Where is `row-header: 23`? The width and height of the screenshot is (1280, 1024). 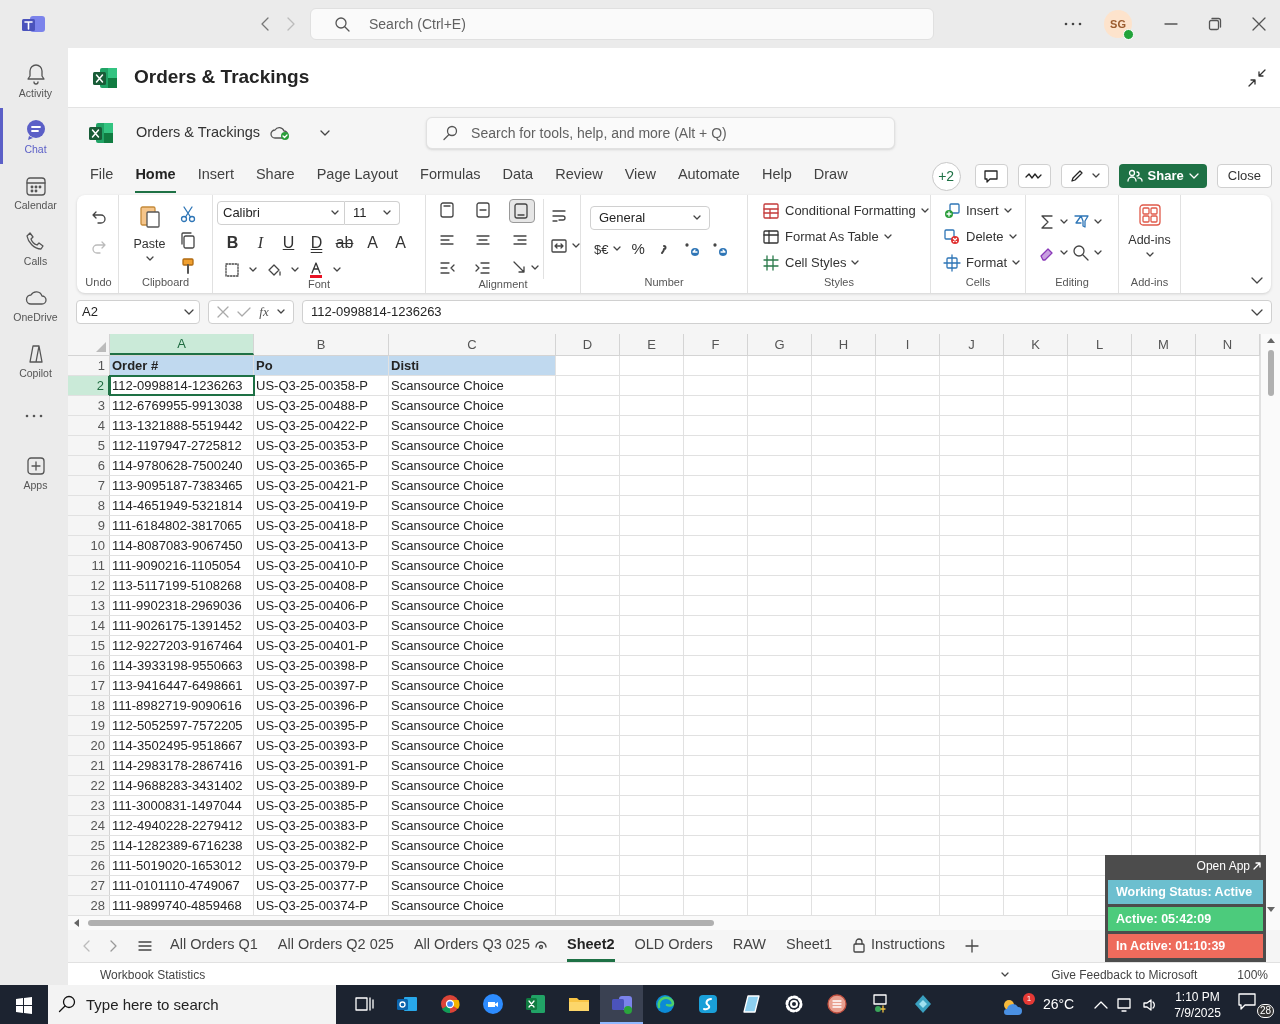 row-header: 23 is located at coordinates (89, 805).